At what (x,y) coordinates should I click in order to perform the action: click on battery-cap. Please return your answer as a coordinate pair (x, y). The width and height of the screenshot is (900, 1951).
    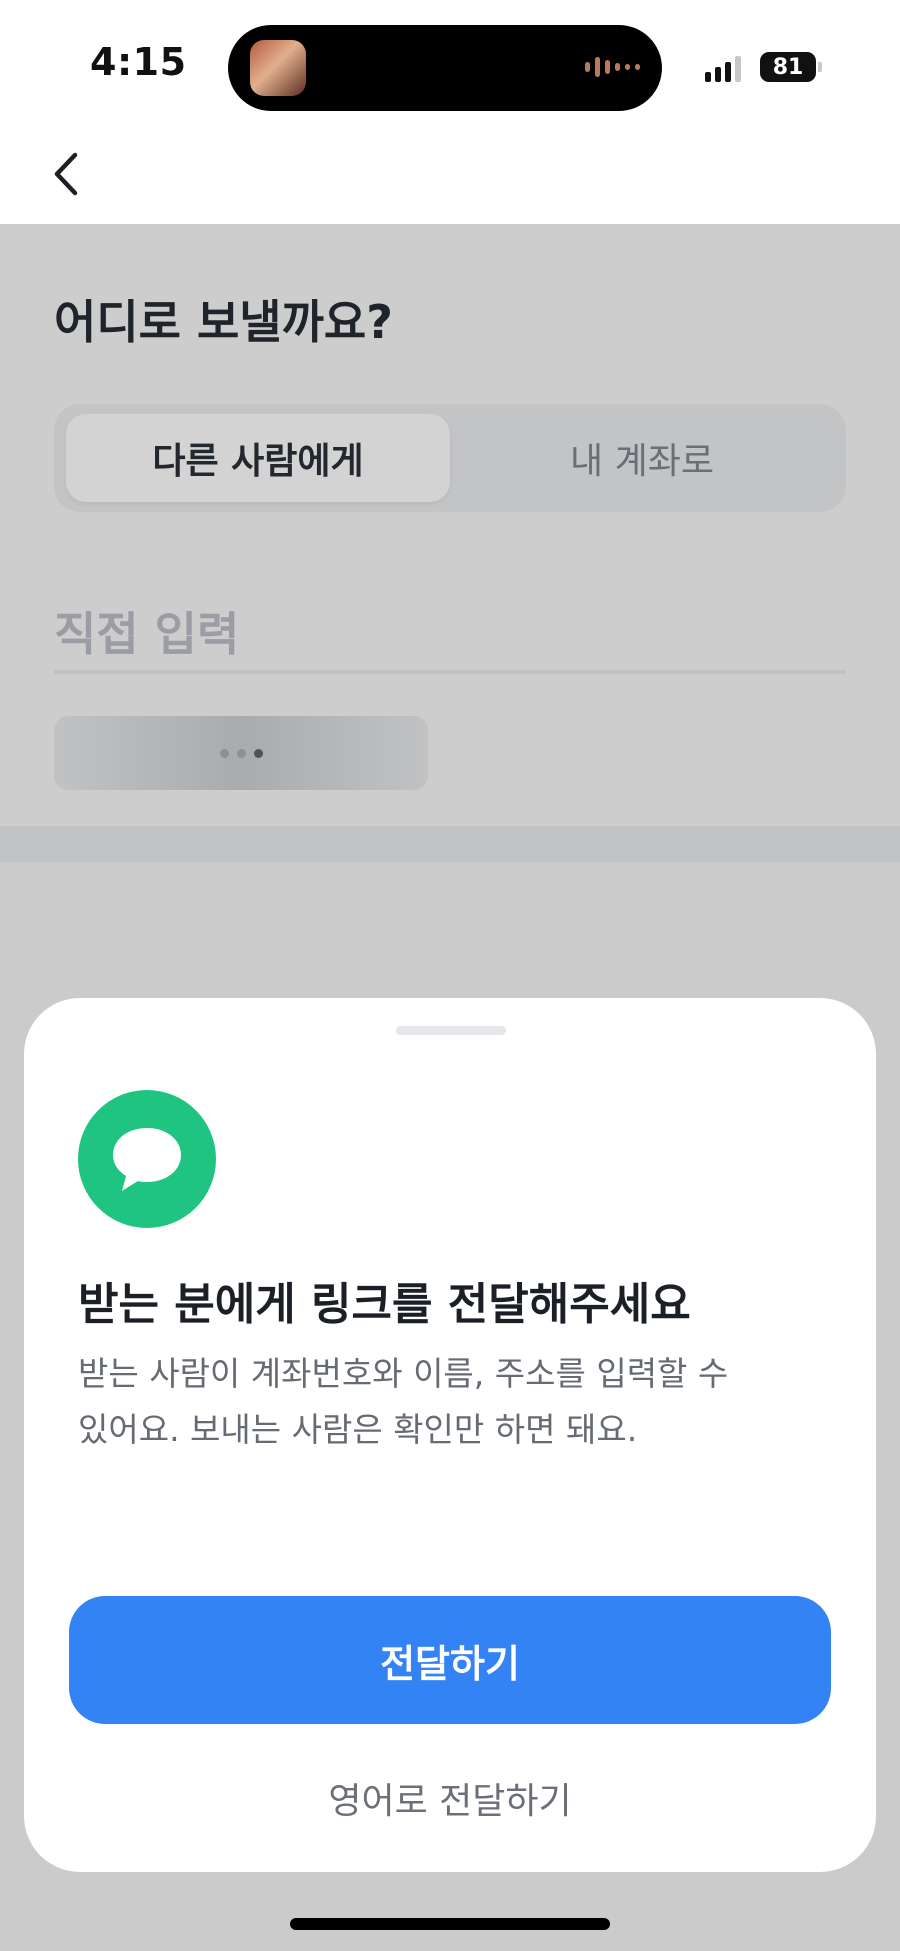
    Looking at the image, I should click on (820, 67).